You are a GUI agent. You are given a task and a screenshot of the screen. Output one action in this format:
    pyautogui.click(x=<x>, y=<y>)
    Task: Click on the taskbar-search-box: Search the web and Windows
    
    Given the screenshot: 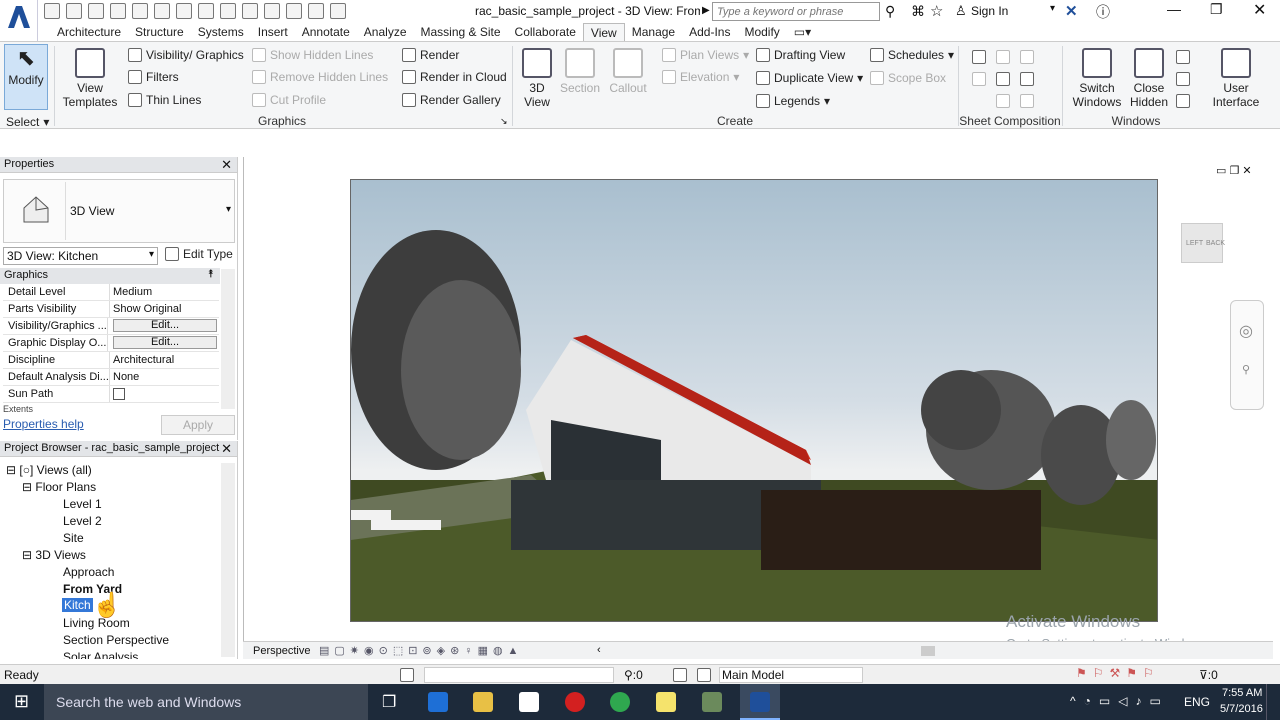 What is the action you would take?
    pyautogui.click(x=206, y=702)
    